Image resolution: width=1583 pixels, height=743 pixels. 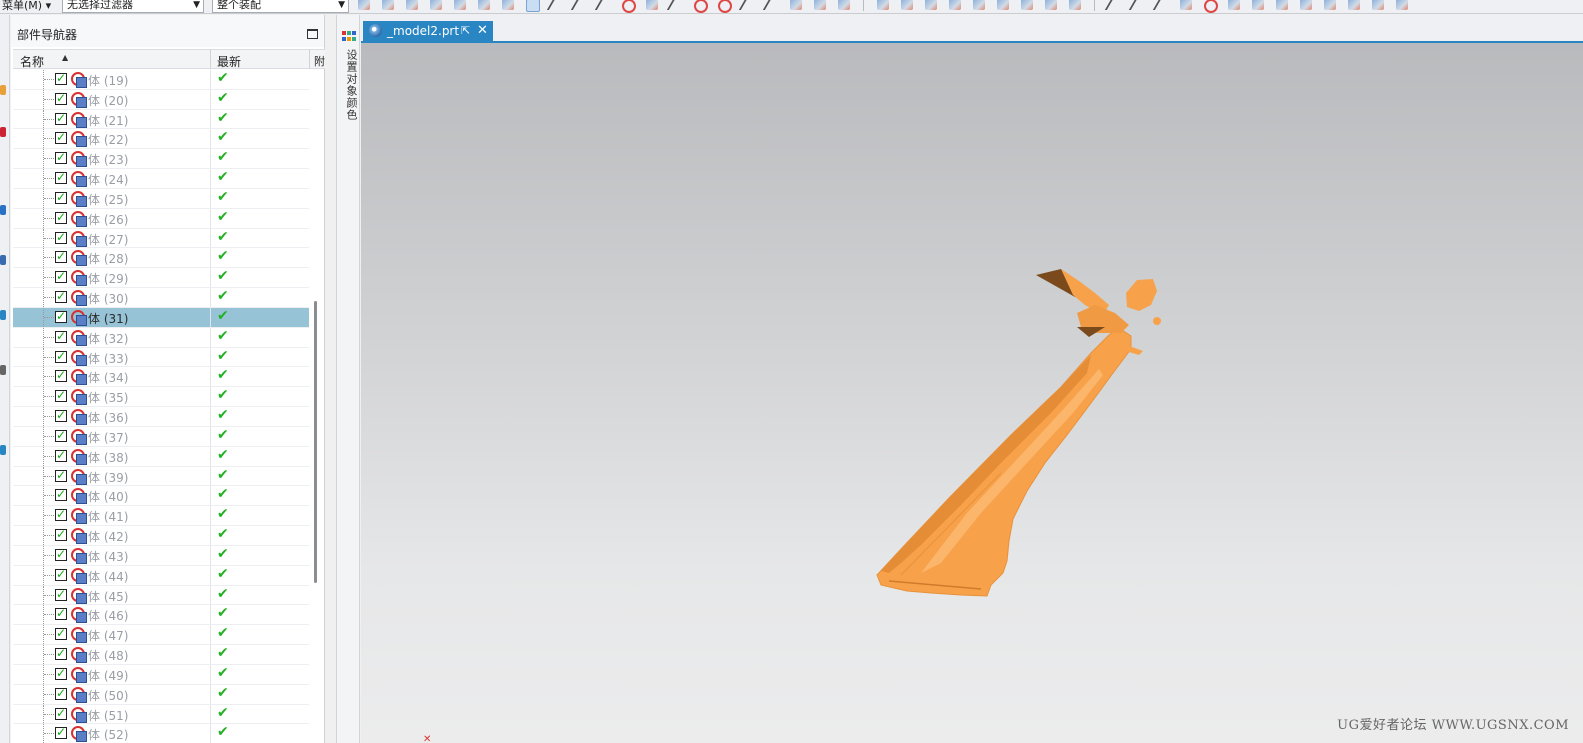 What do you see at coordinates (820, 6) in the screenshot?
I see `bounded-grid-icon` at bounding box center [820, 6].